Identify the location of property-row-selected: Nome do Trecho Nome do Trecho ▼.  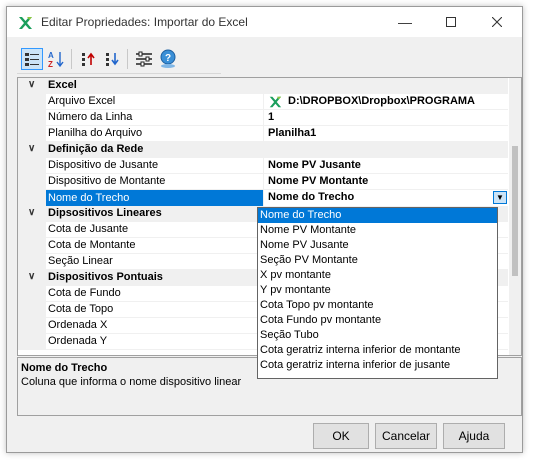
(263, 198).